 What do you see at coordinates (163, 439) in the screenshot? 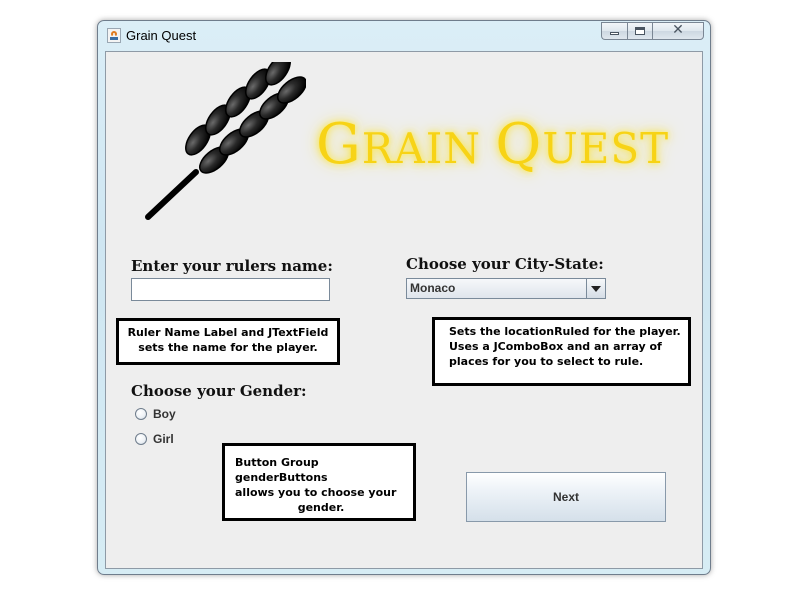
I see `radio-girl-label: Girl` at bounding box center [163, 439].